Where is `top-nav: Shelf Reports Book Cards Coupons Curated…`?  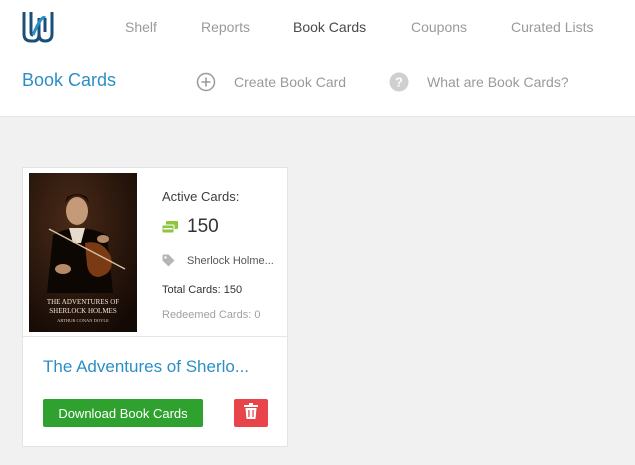 top-nav: Shelf Reports Book Cards Coupons Curated… is located at coordinates (317, 28).